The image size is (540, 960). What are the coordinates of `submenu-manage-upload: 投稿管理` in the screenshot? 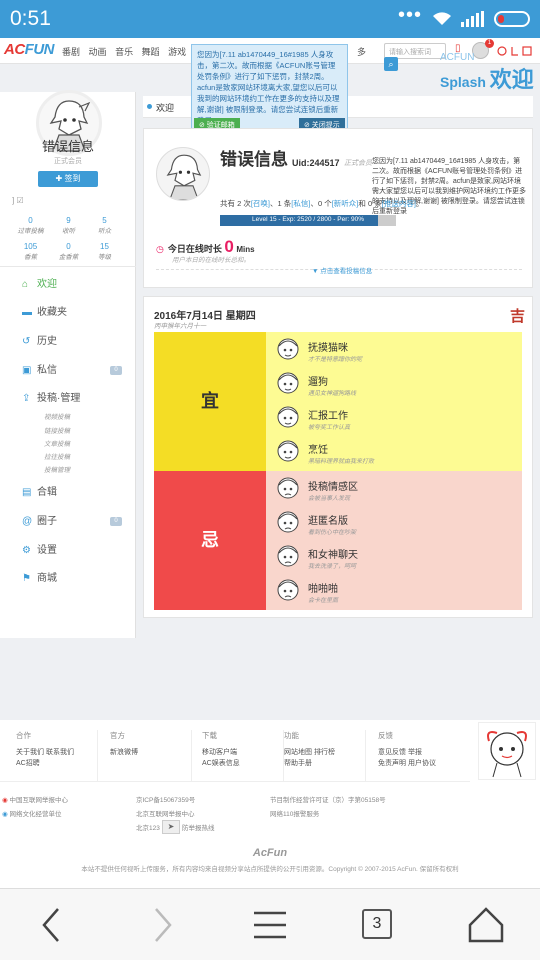 It's located at (57, 469).